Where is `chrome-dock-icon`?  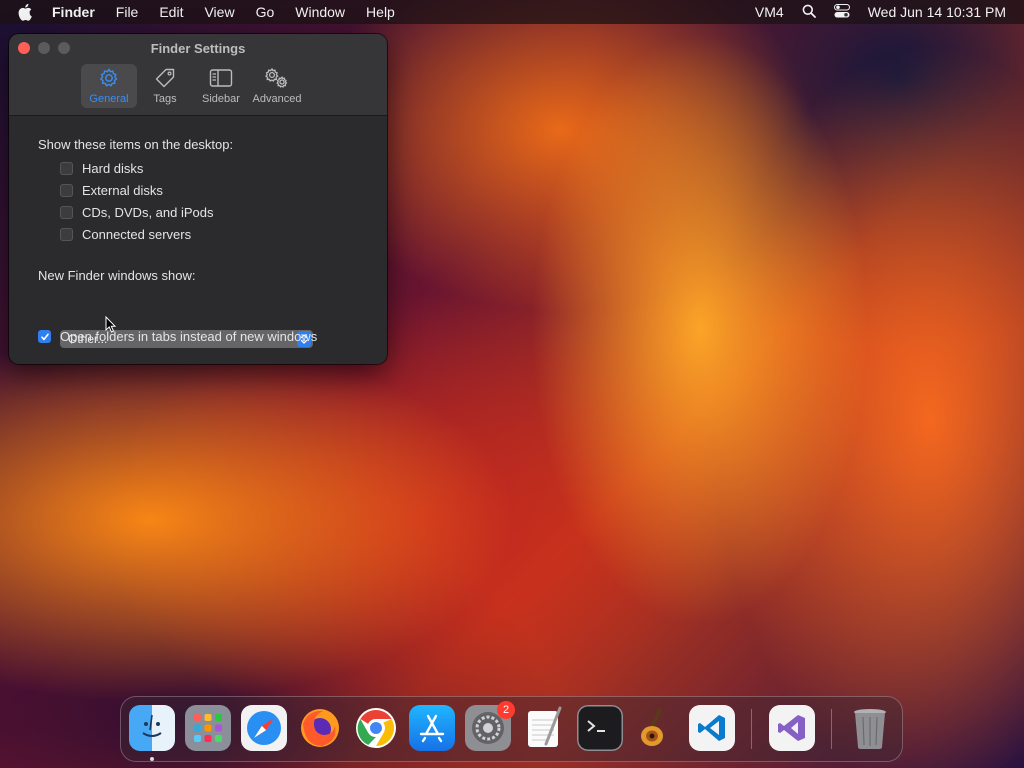 chrome-dock-icon is located at coordinates (376, 728).